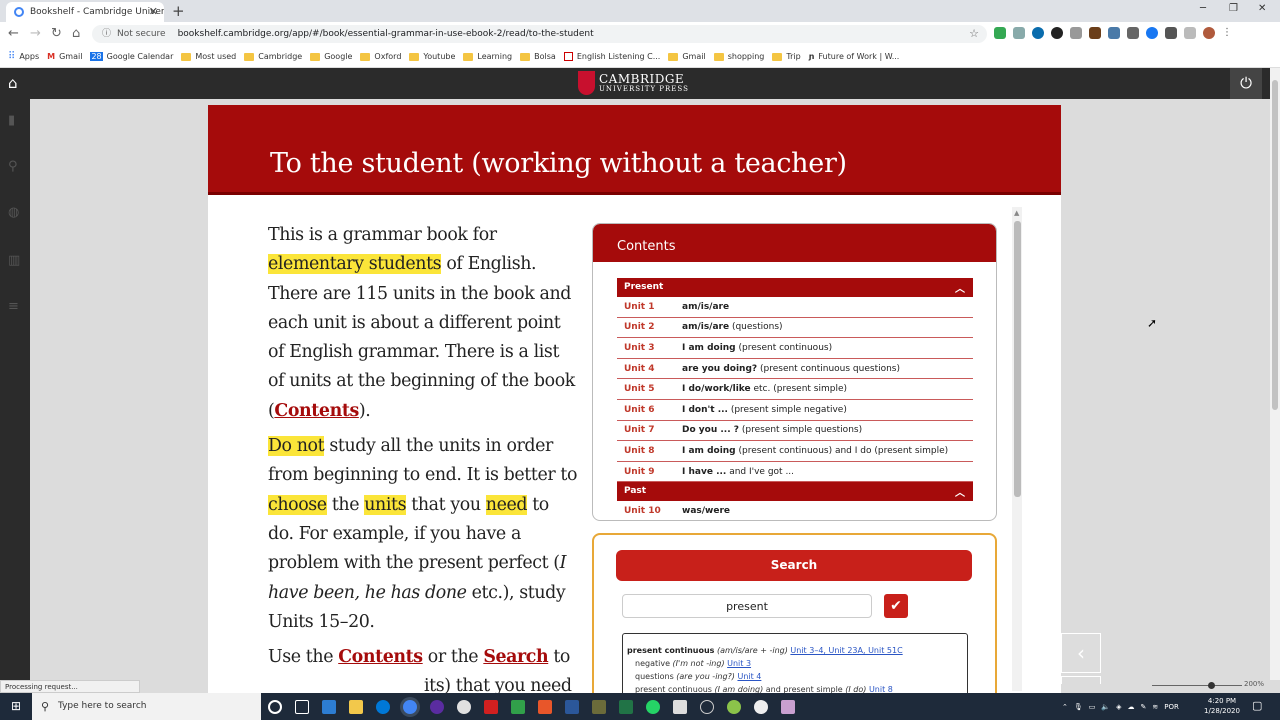  I want to click on android-icon, so click(734, 706).